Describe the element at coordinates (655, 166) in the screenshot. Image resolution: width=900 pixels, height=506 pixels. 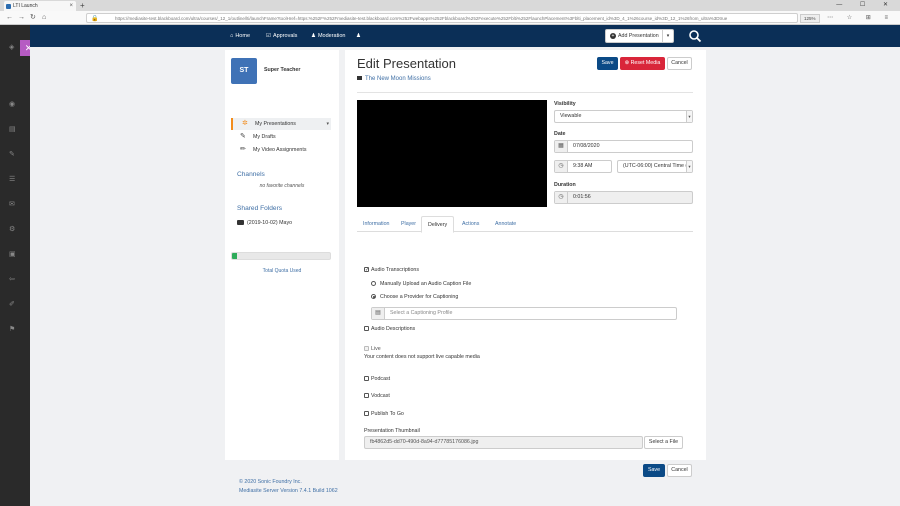
I see `timezone-select: (UTC-06:00) Central Time ( ▾` at that location.